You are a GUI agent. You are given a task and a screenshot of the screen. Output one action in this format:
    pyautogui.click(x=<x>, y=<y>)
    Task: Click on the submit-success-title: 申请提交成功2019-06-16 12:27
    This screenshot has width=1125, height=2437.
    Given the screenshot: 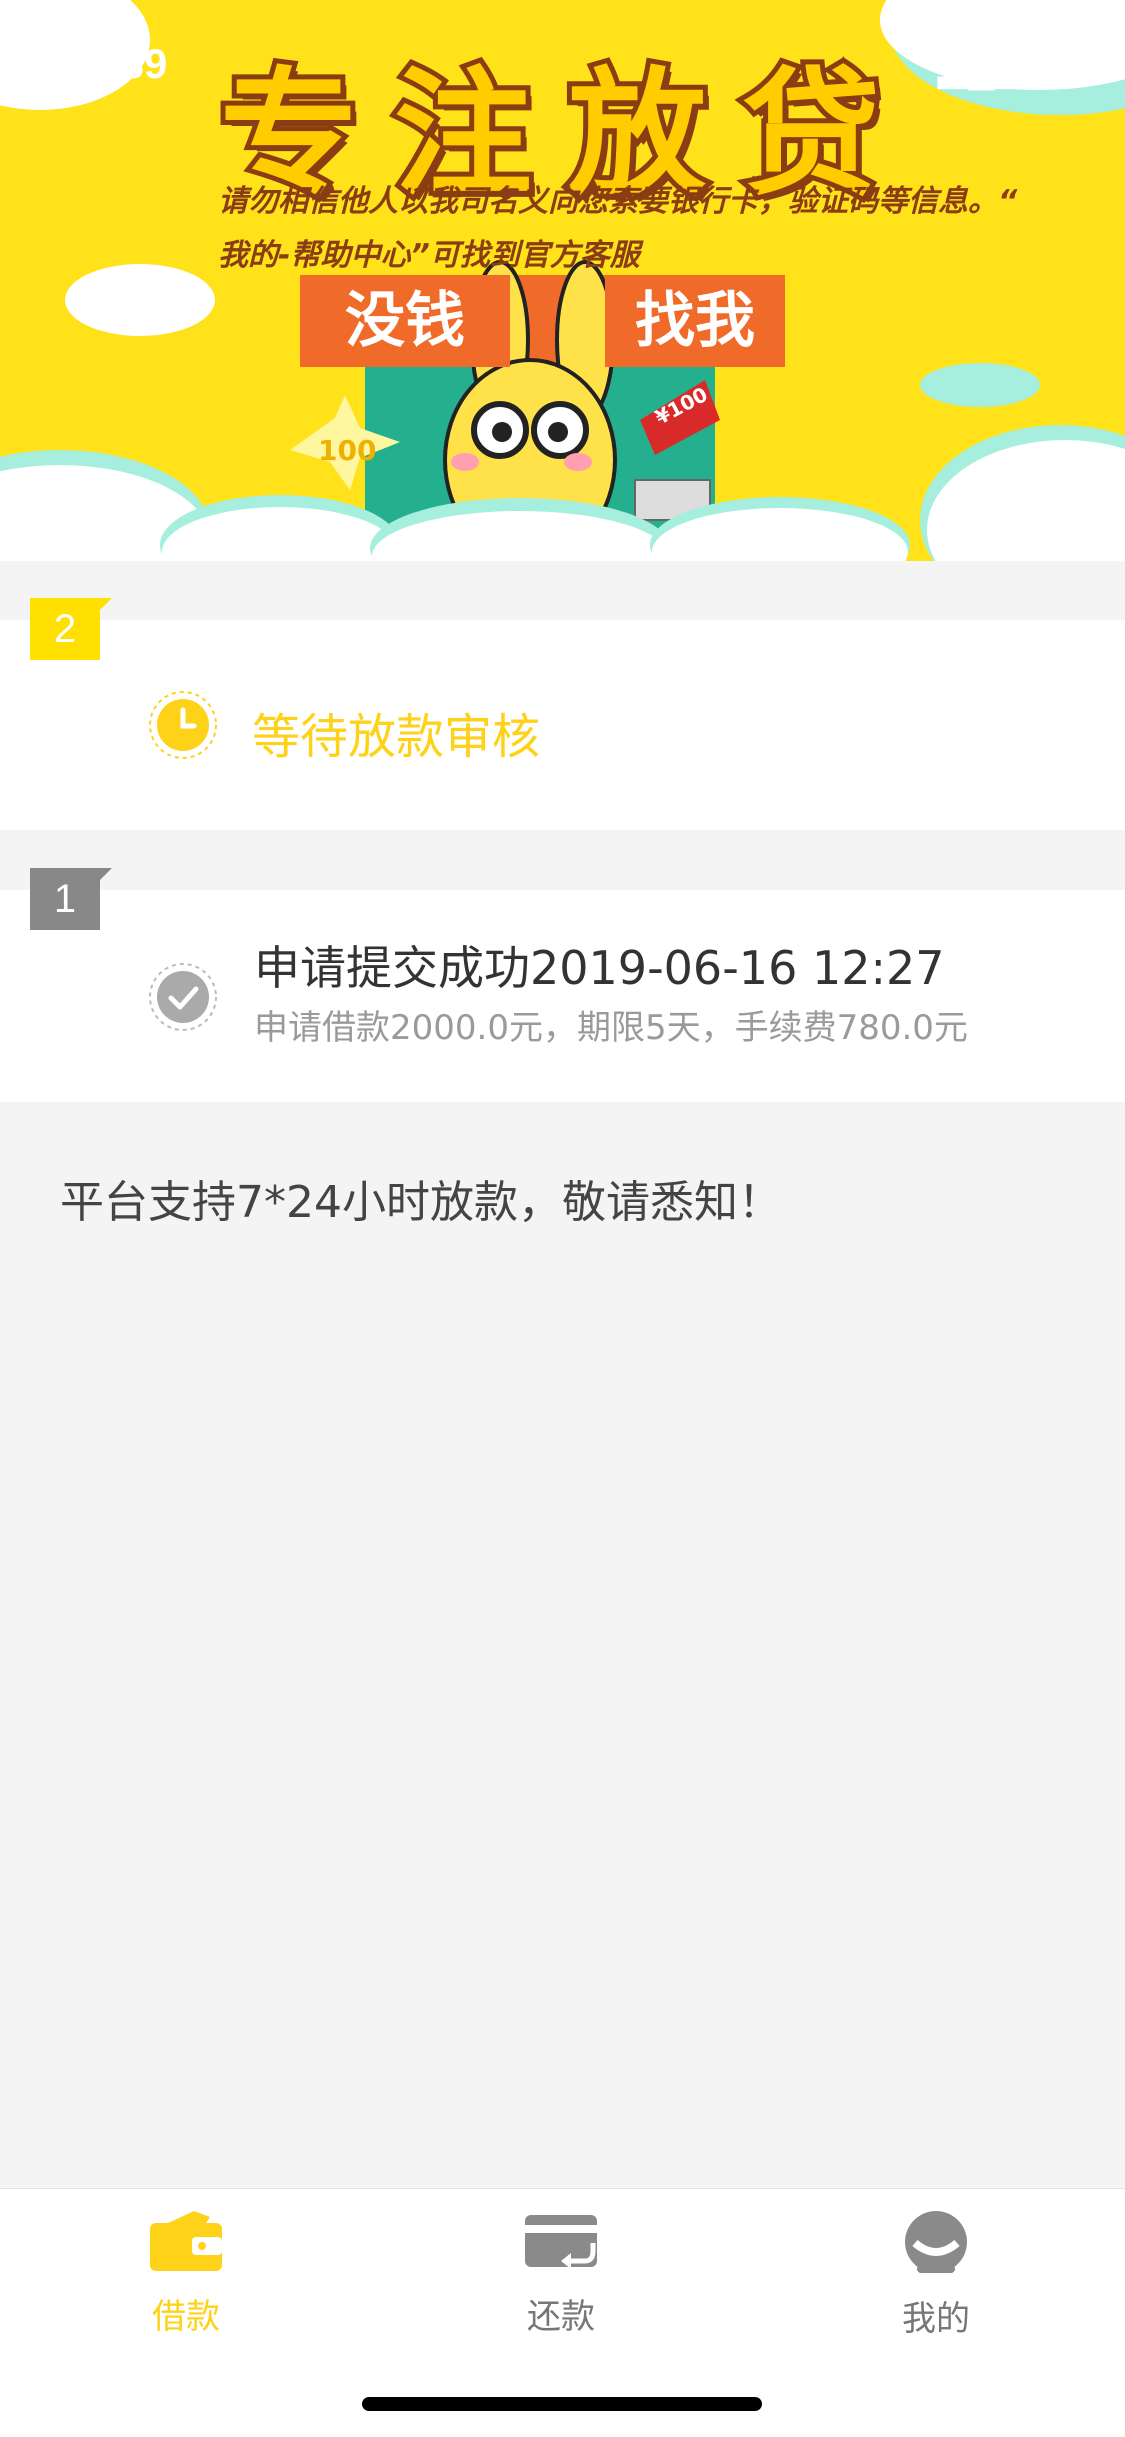 What is the action you would take?
    pyautogui.click(x=599, y=968)
    